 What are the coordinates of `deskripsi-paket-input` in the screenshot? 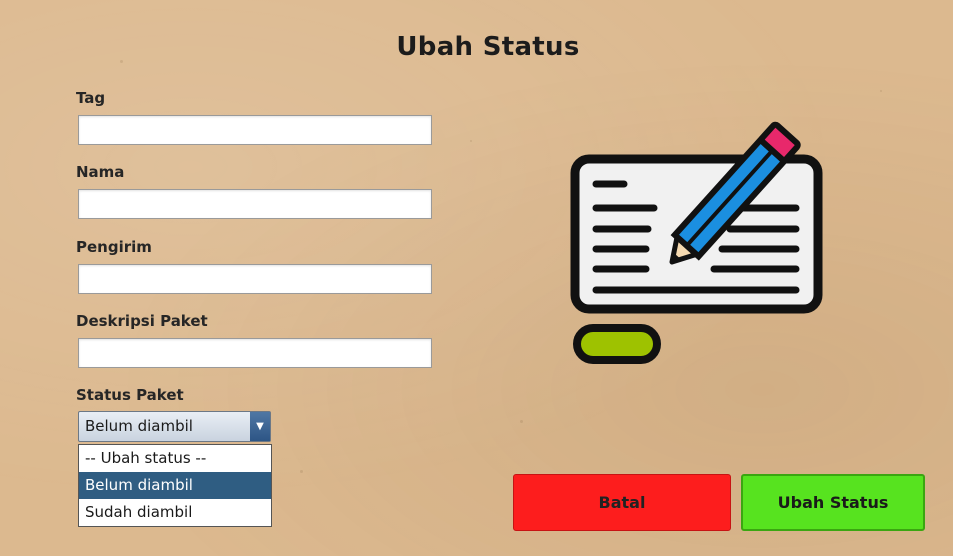 It's located at (255, 353).